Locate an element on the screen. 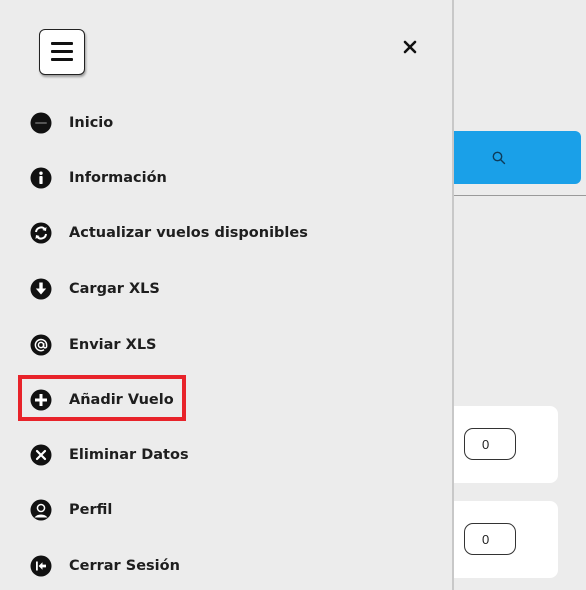 The image size is (586, 590). x-circle-icon is located at coordinates (41, 455).